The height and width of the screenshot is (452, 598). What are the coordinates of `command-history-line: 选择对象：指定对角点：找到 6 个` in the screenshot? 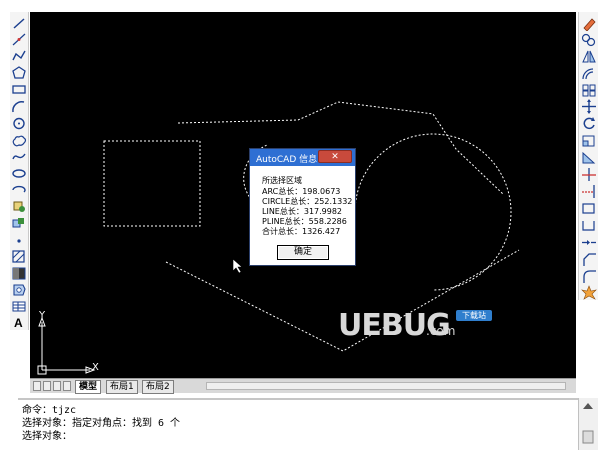 It's located at (101, 423).